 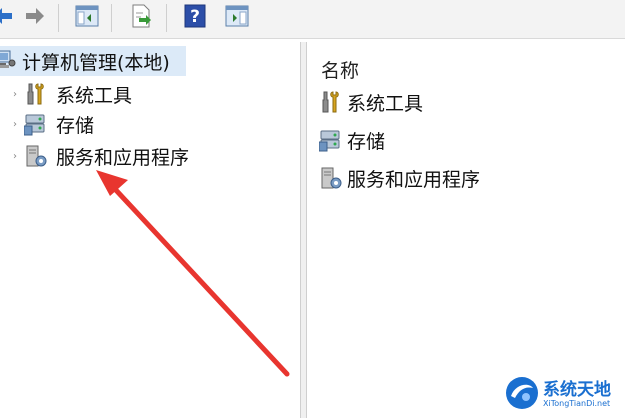 I want to click on watermark-title: 系统天地, so click(x=577, y=390).